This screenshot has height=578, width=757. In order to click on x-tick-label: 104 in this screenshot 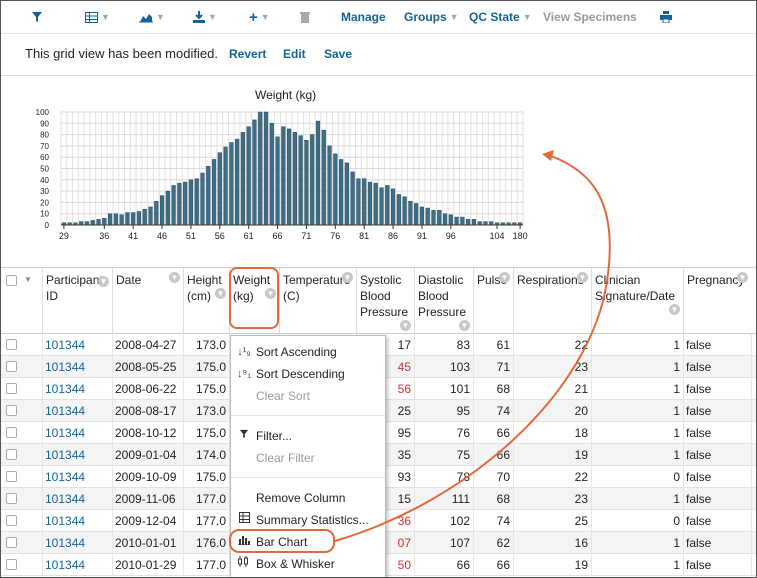, I will do `click(496, 236)`.